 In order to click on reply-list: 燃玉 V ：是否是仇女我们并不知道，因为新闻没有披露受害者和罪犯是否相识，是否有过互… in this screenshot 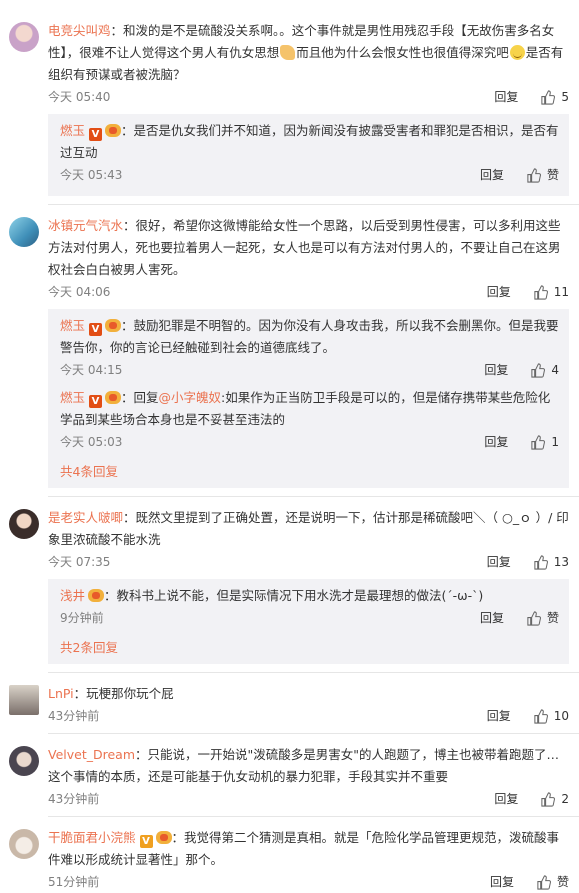, I will do `click(308, 155)`.